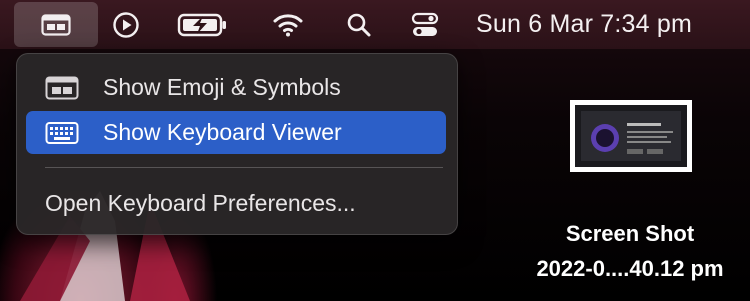 The width and height of the screenshot is (750, 301). I want to click on file-name-line-1: Screen Shot, so click(625, 234).